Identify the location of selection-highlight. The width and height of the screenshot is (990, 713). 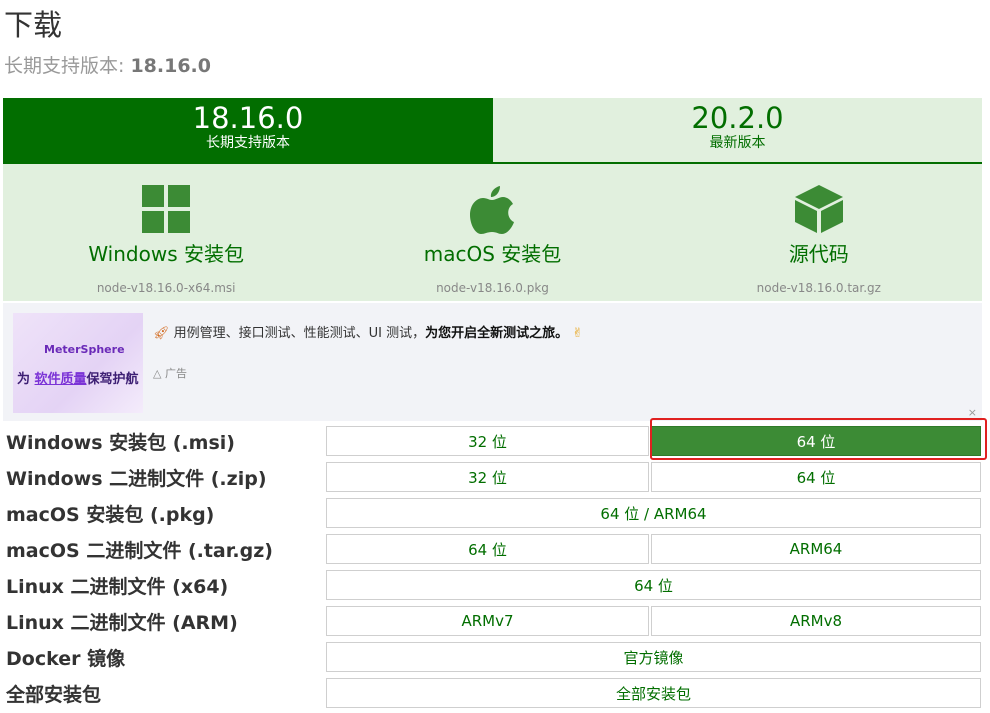
(818, 439).